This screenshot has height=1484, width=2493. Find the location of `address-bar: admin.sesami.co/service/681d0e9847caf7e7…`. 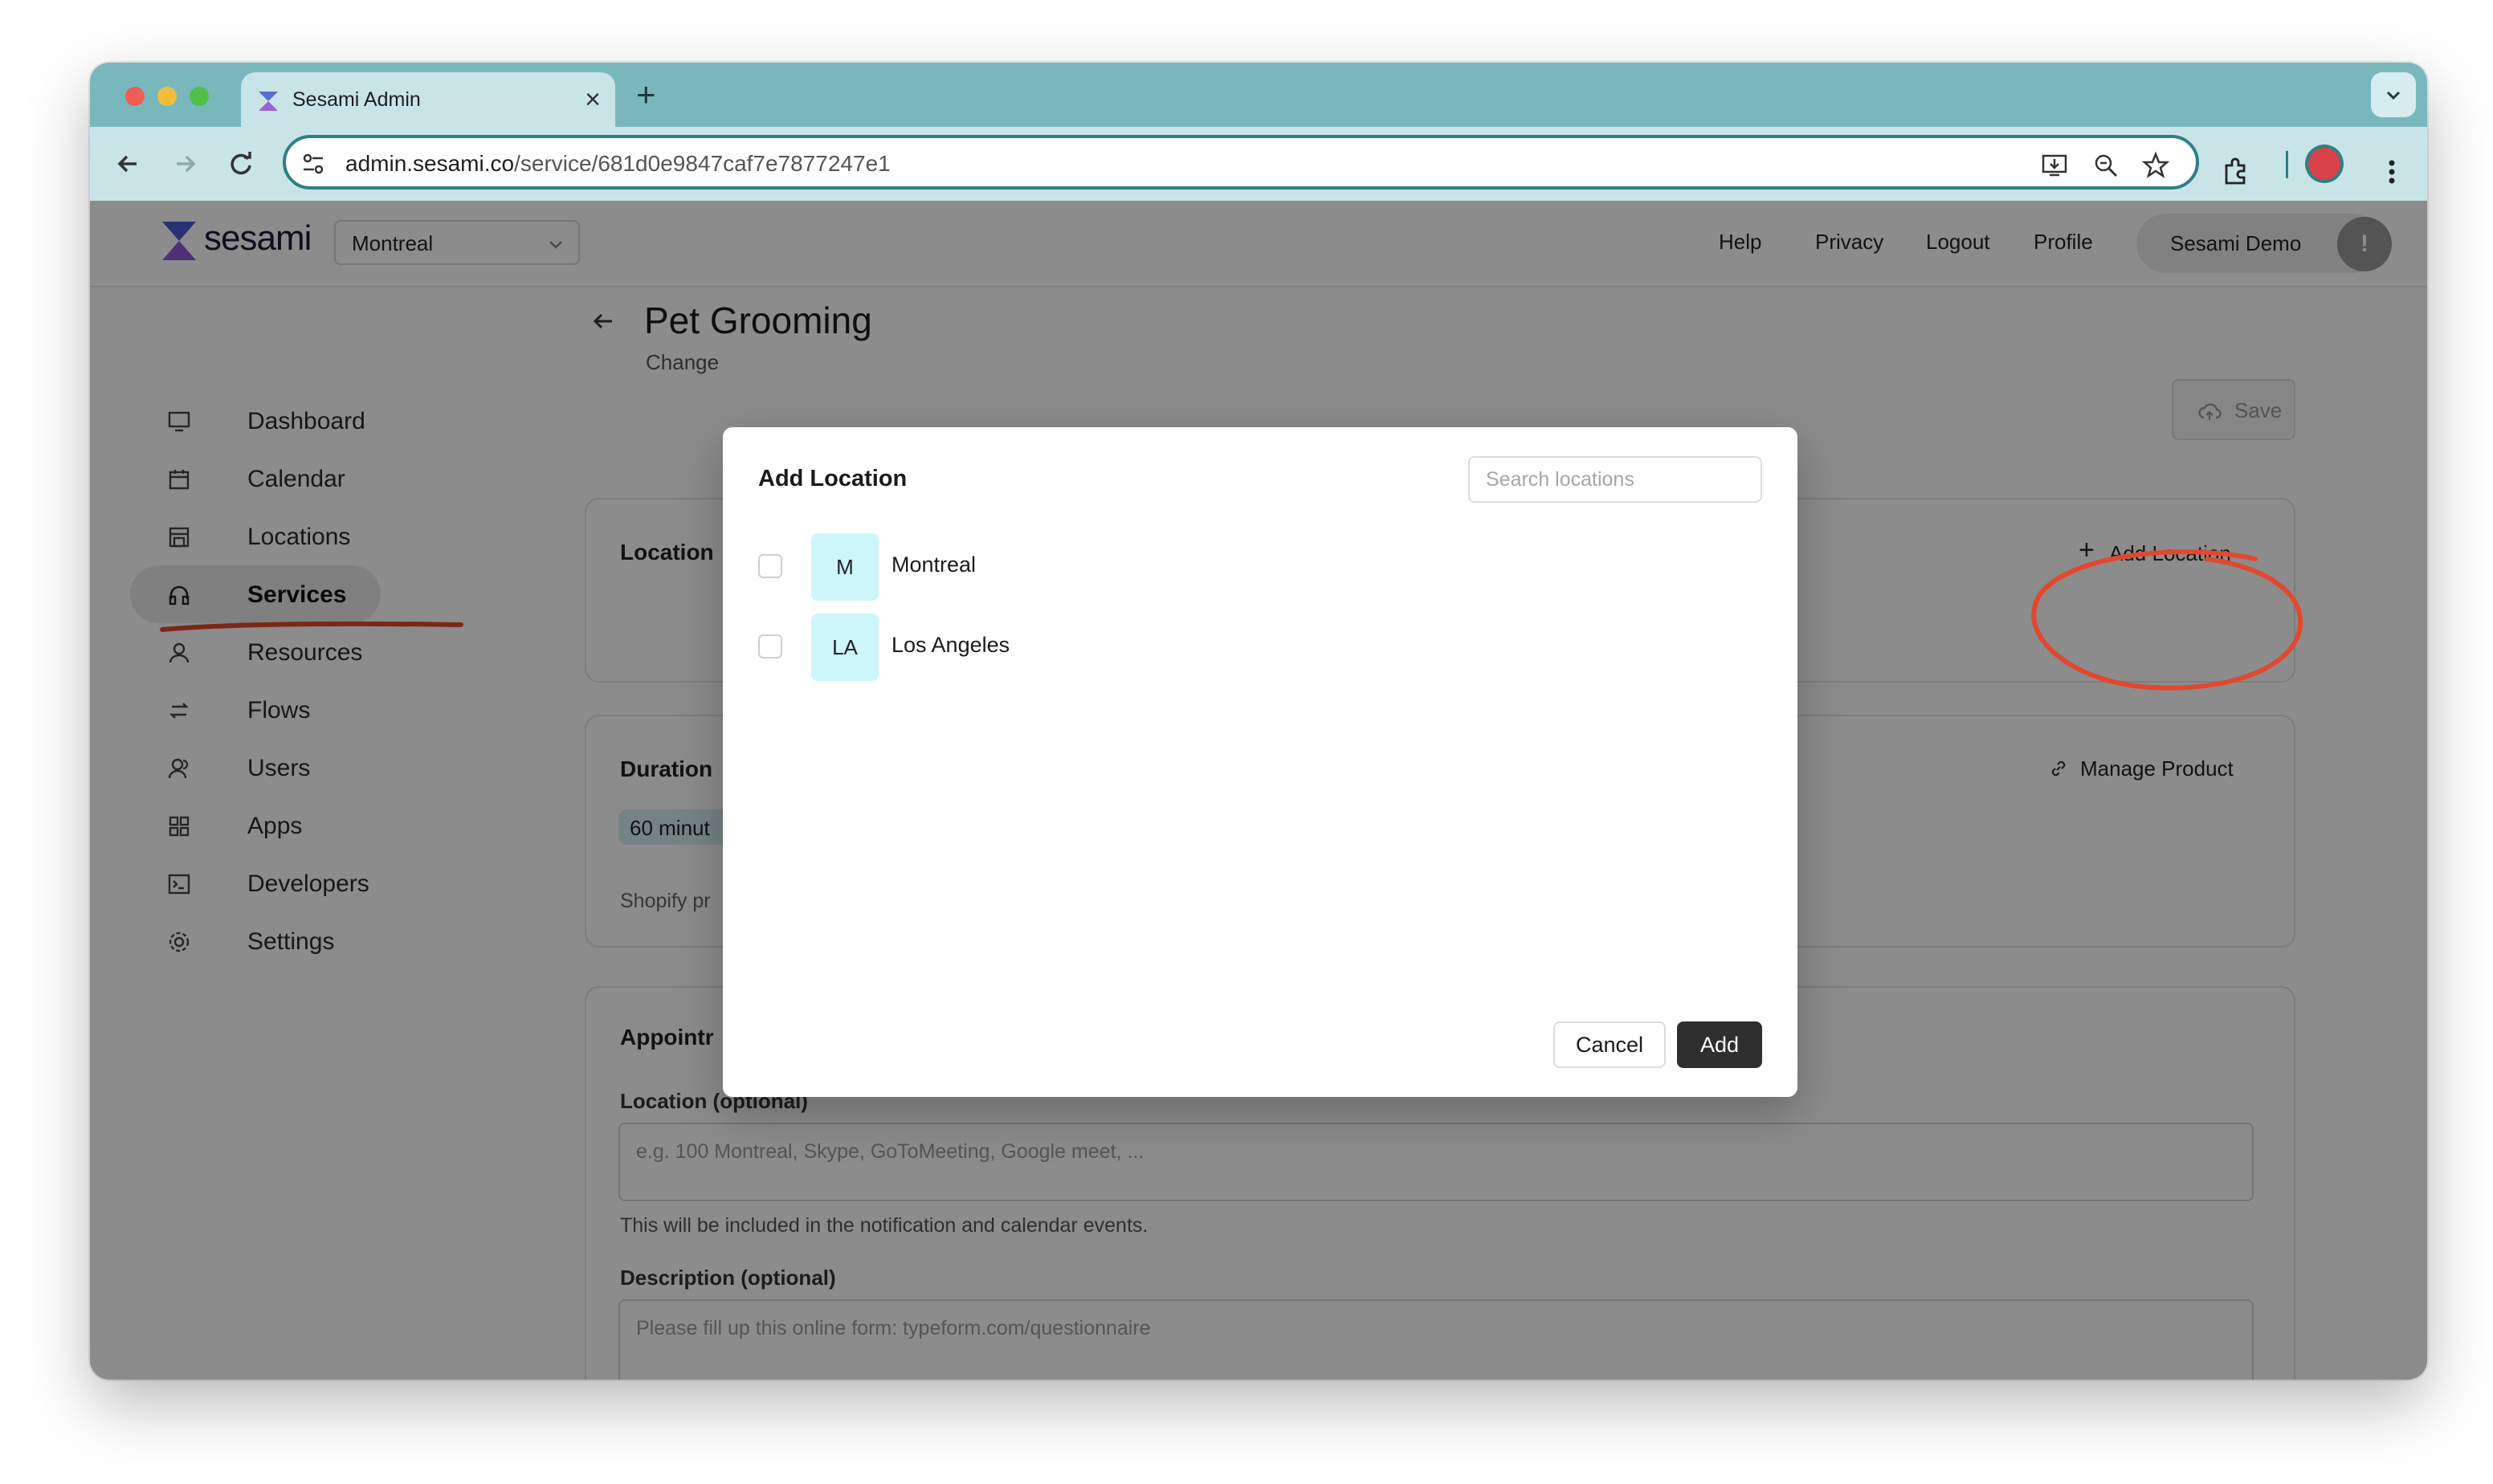

address-bar: admin.sesami.co/service/681d0e9847caf7e7… is located at coordinates (1241, 162).